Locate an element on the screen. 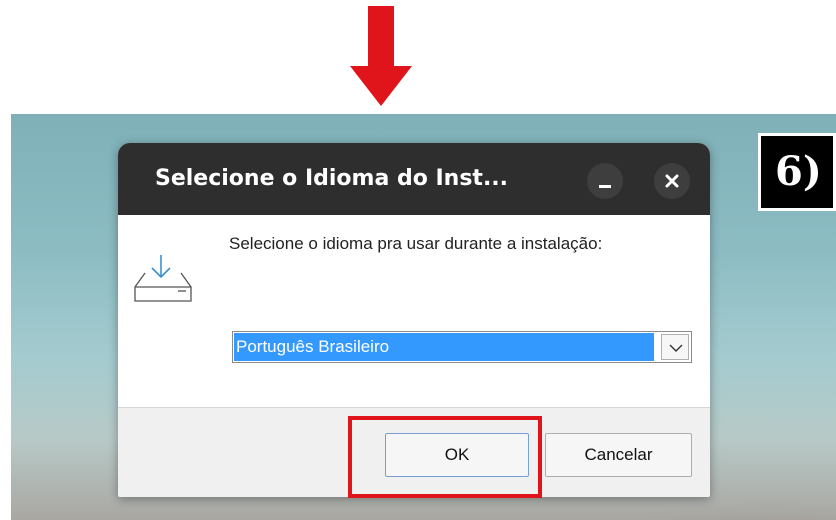 The width and height of the screenshot is (836, 520). dropdown-button is located at coordinates (675, 347).